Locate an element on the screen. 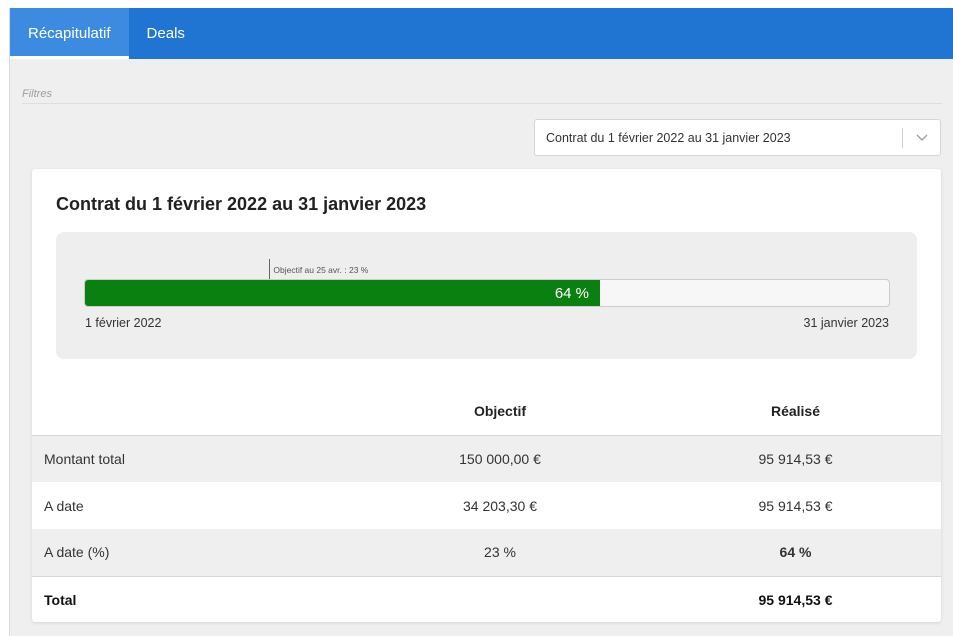 The image size is (953, 636). table-row: A date 34 203,30 € 95 914,53 € is located at coordinates (486, 505).